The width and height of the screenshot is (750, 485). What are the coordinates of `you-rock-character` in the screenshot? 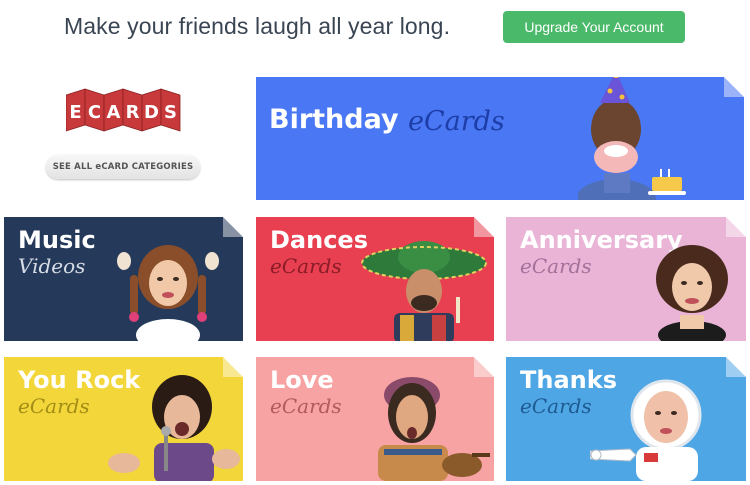 It's located at (174, 428).